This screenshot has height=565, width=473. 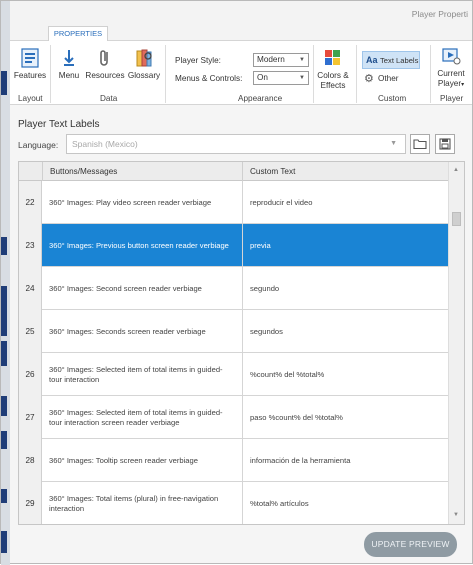 What do you see at coordinates (456, 170) in the screenshot?
I see `scroll-up-icon: ▲` at bounding box center [456, 170].